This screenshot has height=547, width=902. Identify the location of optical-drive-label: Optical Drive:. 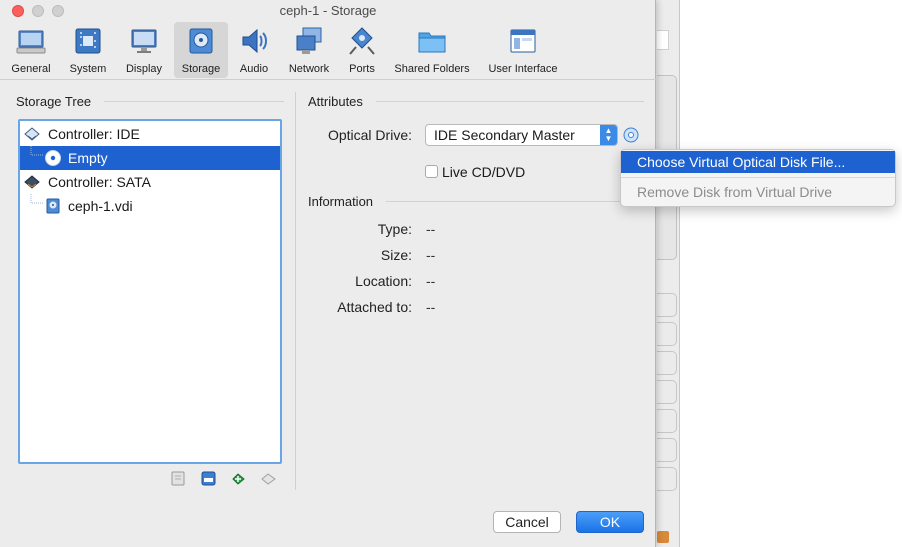
(369, 135).